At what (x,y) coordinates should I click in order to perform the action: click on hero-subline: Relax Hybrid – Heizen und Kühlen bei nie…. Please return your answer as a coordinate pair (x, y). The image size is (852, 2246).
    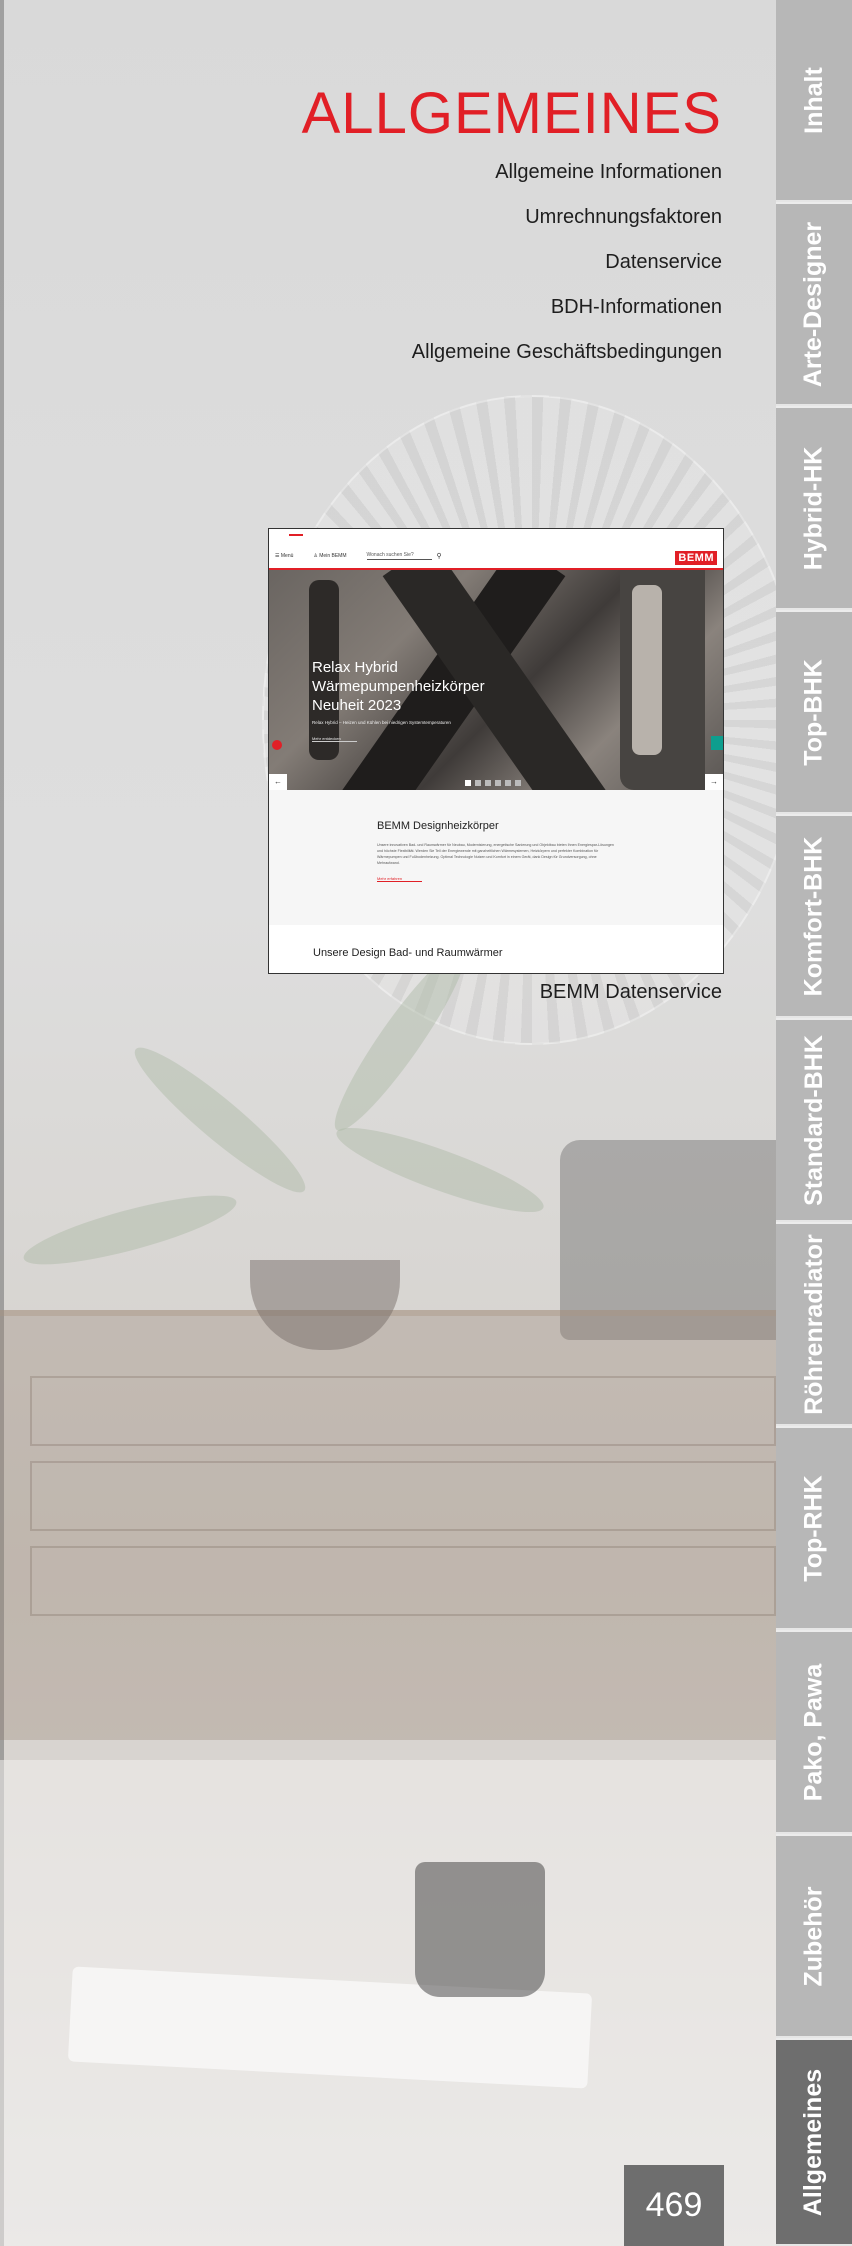
    Looking at the image, I should click on (381, 722).